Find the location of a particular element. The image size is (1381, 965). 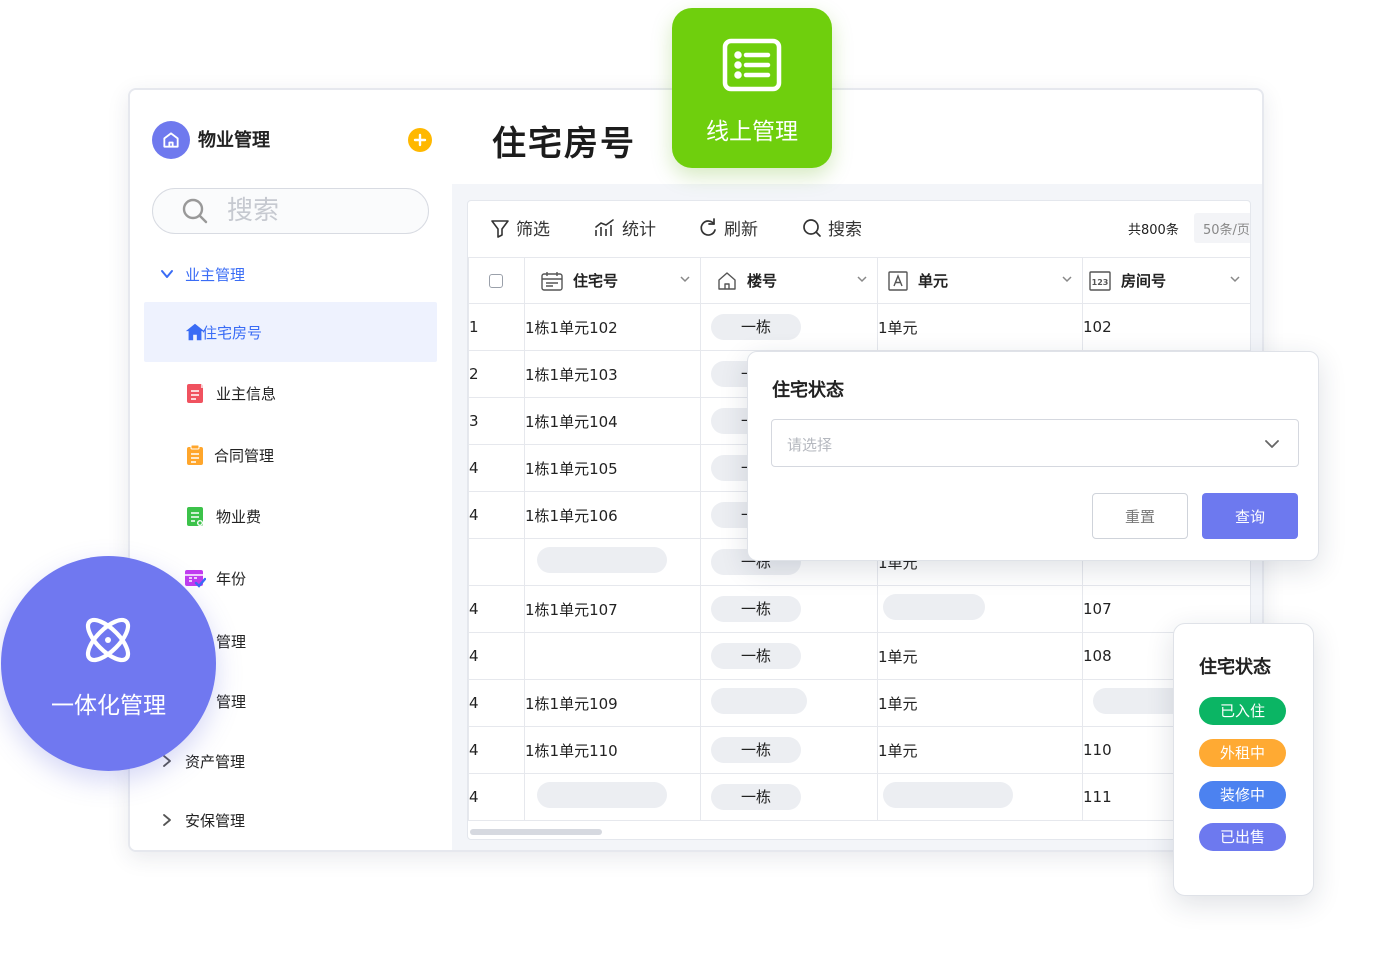

home-logo-icon is located at coordinates (171, 140).